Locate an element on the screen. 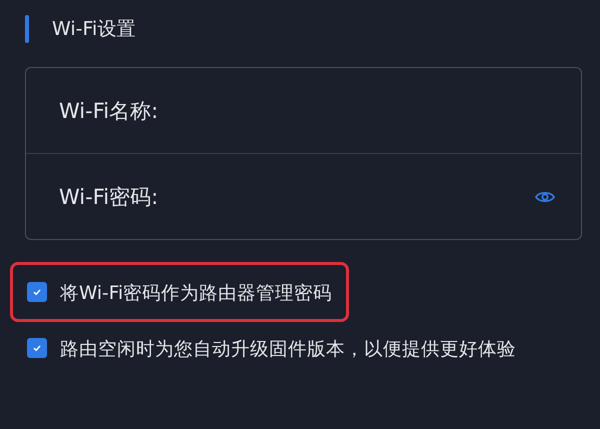 This screenshot has height=429, width=600. eye-icon is located at coordinates (545, 197).